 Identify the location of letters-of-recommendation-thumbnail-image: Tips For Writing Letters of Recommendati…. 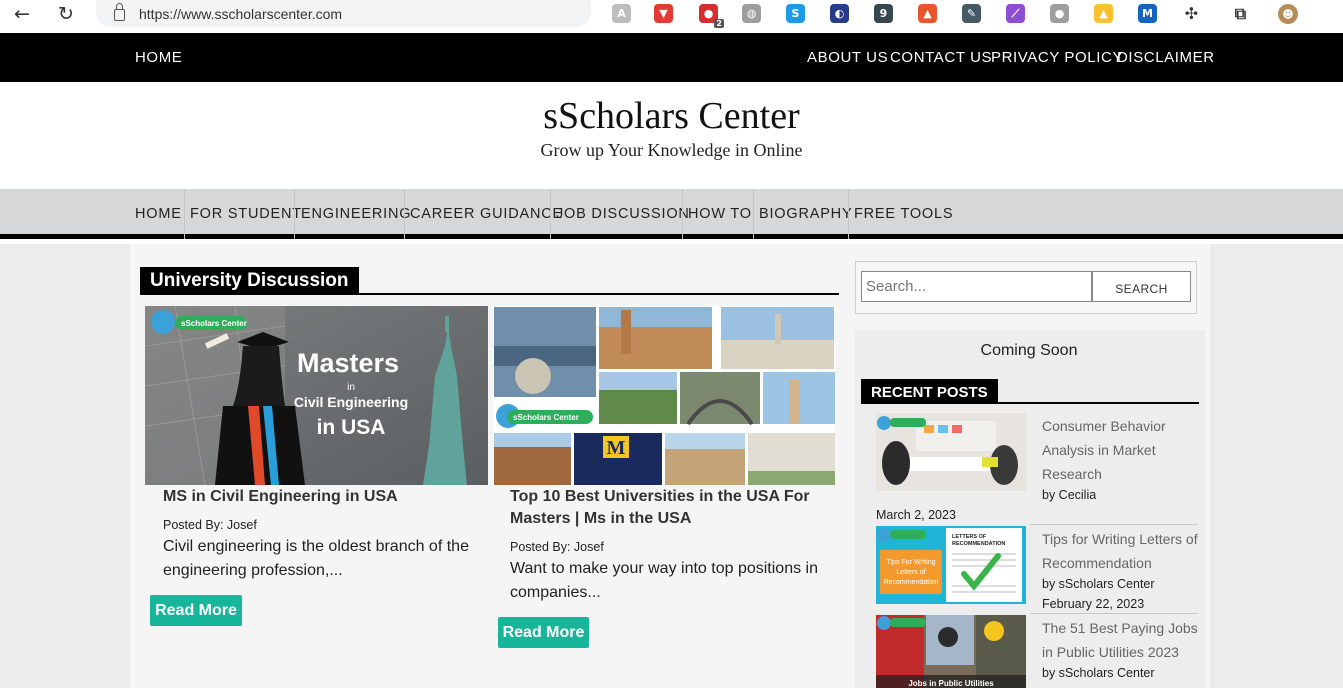
(951, 565).